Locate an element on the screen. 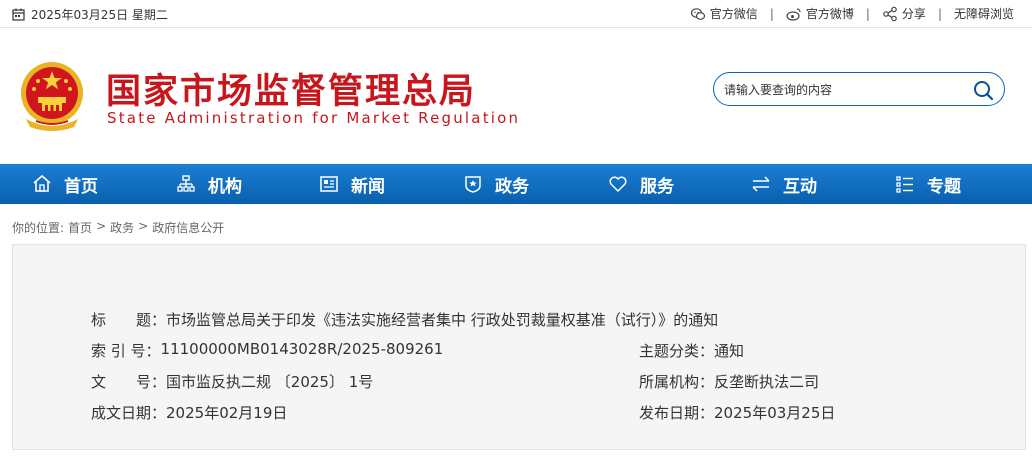 The image size is (1032, 474). main-nav: 首页 机构 新闻 政务 服务 互动 专题 is located at coordinates (516, 184).